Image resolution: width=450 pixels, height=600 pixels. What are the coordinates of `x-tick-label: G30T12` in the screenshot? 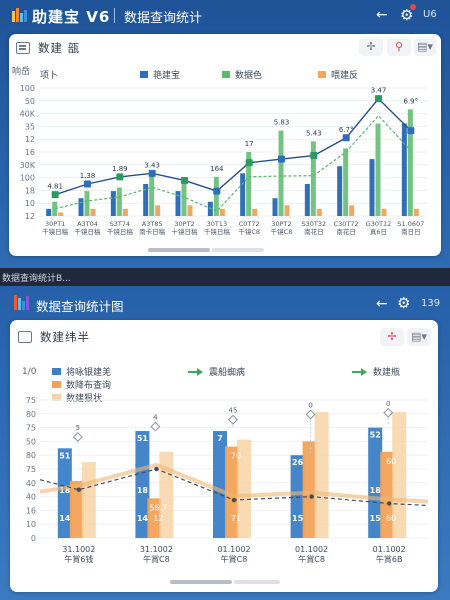 It's located at (379, 224).